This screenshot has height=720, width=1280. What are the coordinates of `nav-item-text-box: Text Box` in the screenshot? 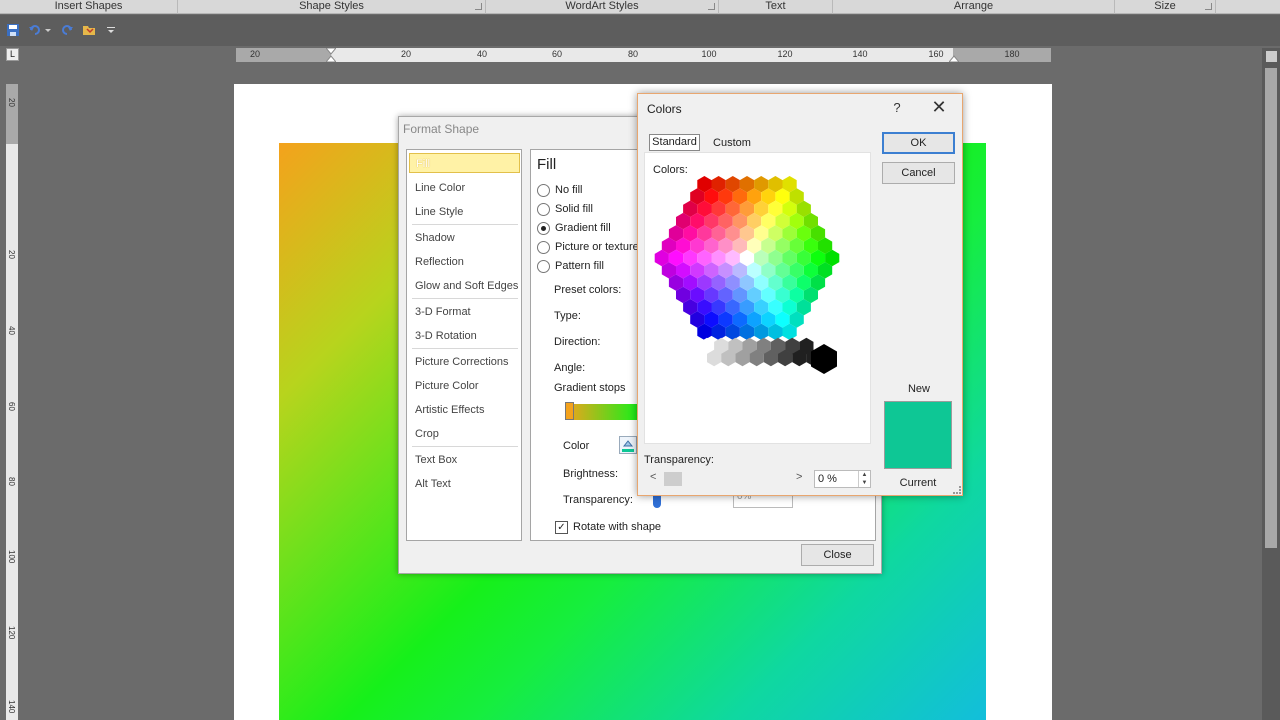 It's located at (464, 460).